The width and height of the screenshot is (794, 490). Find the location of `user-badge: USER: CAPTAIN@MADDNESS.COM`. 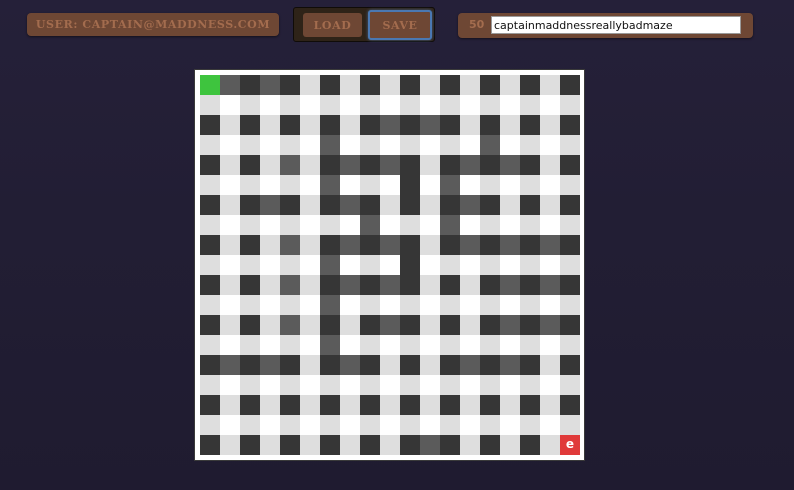

user-badge: USER: CAPTAIN@MADDNESS.COM is located at coordinates (153, 24).